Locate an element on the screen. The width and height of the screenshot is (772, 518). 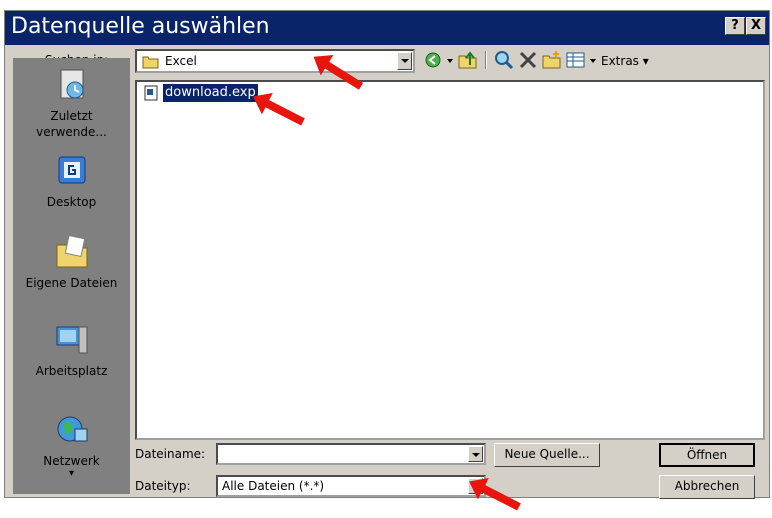
title-bar: Datenquelle auswählen ? X is located at coordinates (387, 28).